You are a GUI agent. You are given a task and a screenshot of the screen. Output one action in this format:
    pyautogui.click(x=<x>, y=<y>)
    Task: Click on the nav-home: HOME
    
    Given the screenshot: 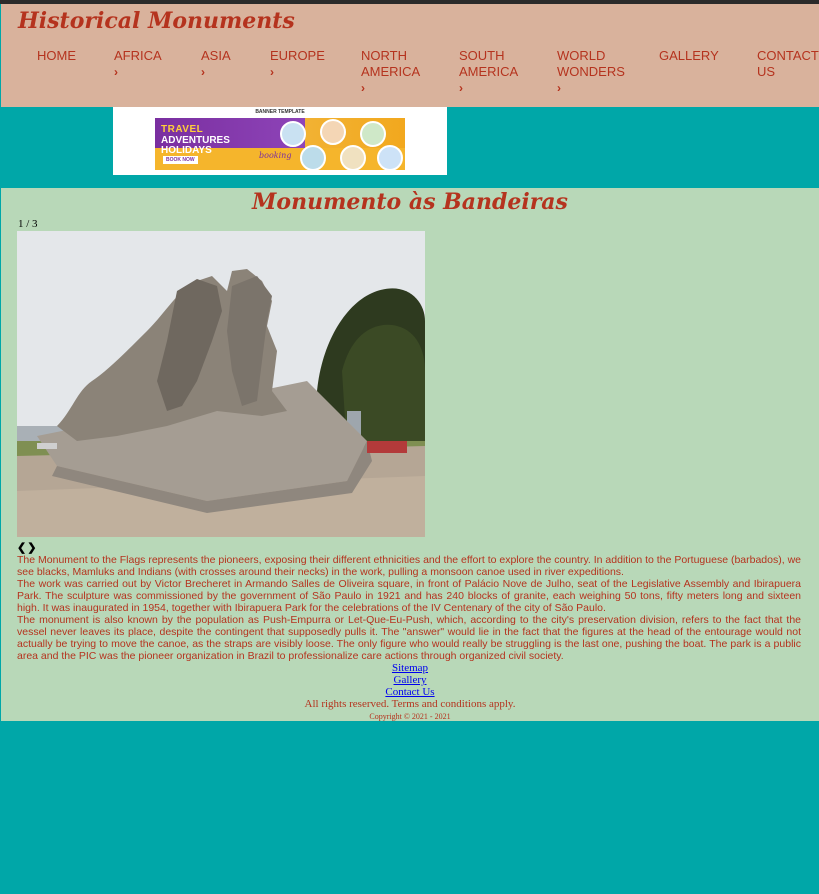 What is the action you would take?
    pyautogui.click(x=56, y=56)
    